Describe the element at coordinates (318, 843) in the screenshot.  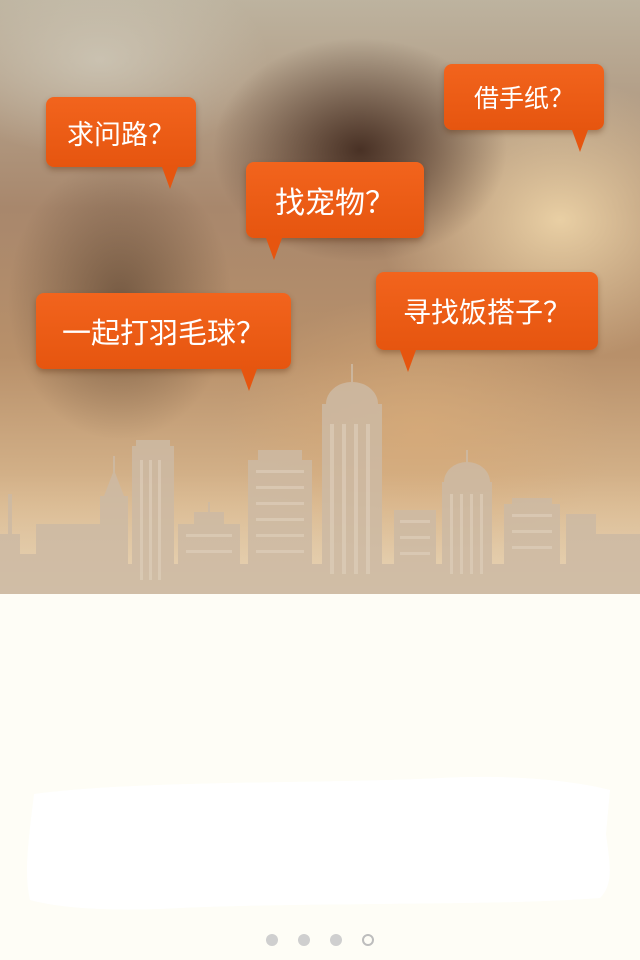
I see `brush-stroke-decoration` at that location.